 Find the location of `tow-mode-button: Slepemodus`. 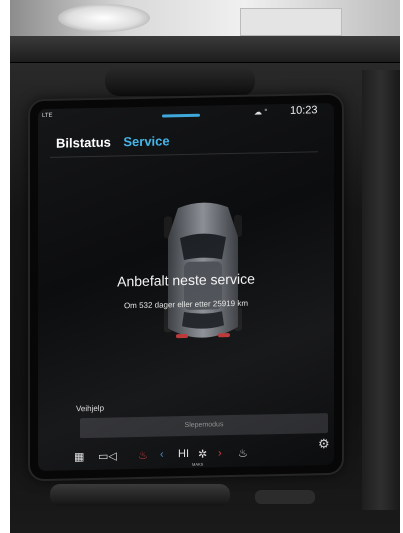

tow-mode-button: Slepemodus is located at coordinates (204, 426).